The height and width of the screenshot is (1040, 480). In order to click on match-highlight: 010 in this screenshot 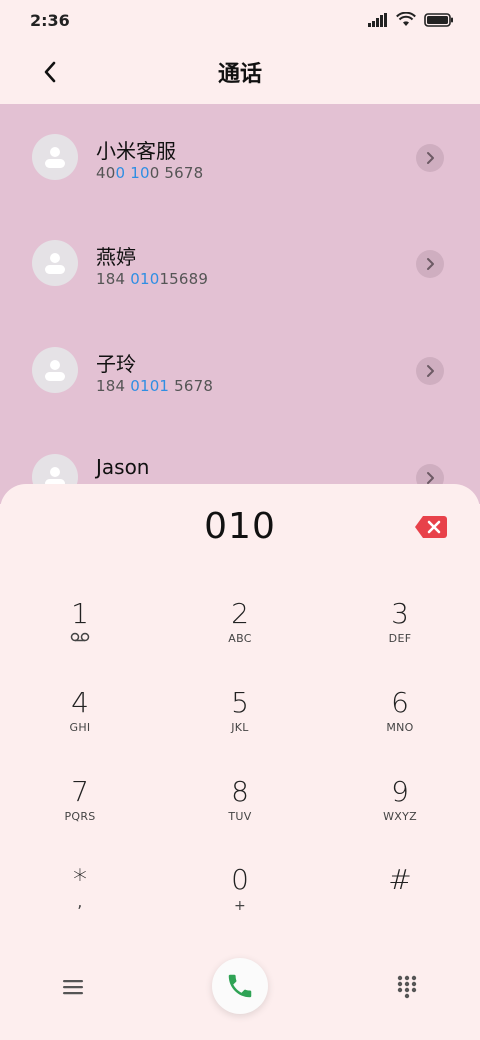, I will do `click(145, 279)`.